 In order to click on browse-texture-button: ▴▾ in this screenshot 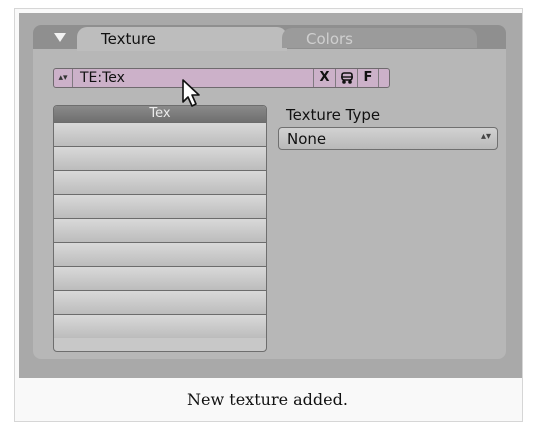, I will do `click(63, 78)`.